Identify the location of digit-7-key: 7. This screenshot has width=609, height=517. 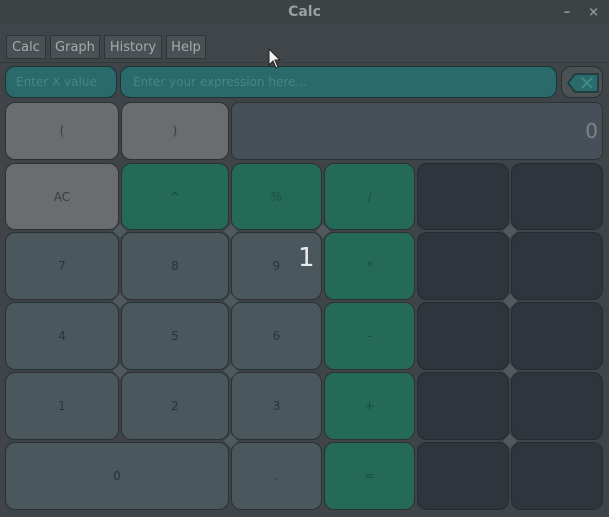
(62, 266).